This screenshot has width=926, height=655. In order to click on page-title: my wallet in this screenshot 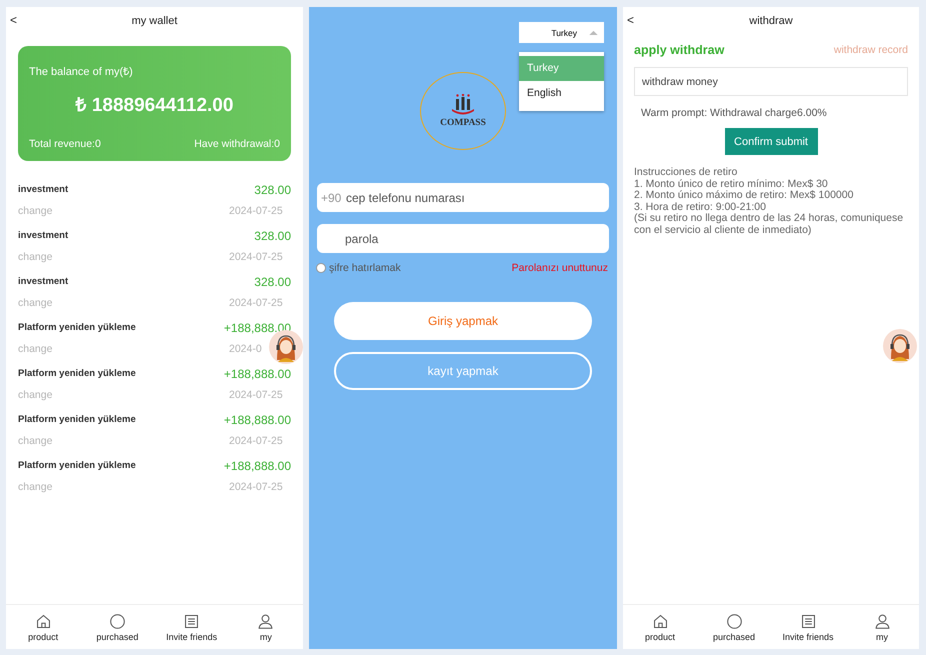, I will do `click(155, 21)`.